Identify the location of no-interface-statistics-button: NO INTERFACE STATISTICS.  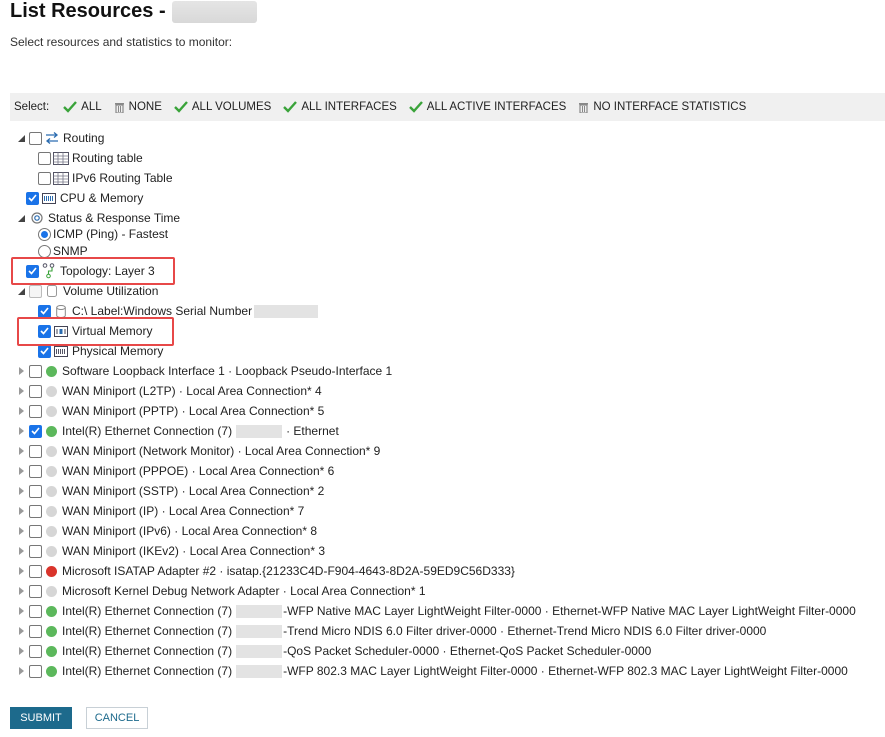
(662, 107).